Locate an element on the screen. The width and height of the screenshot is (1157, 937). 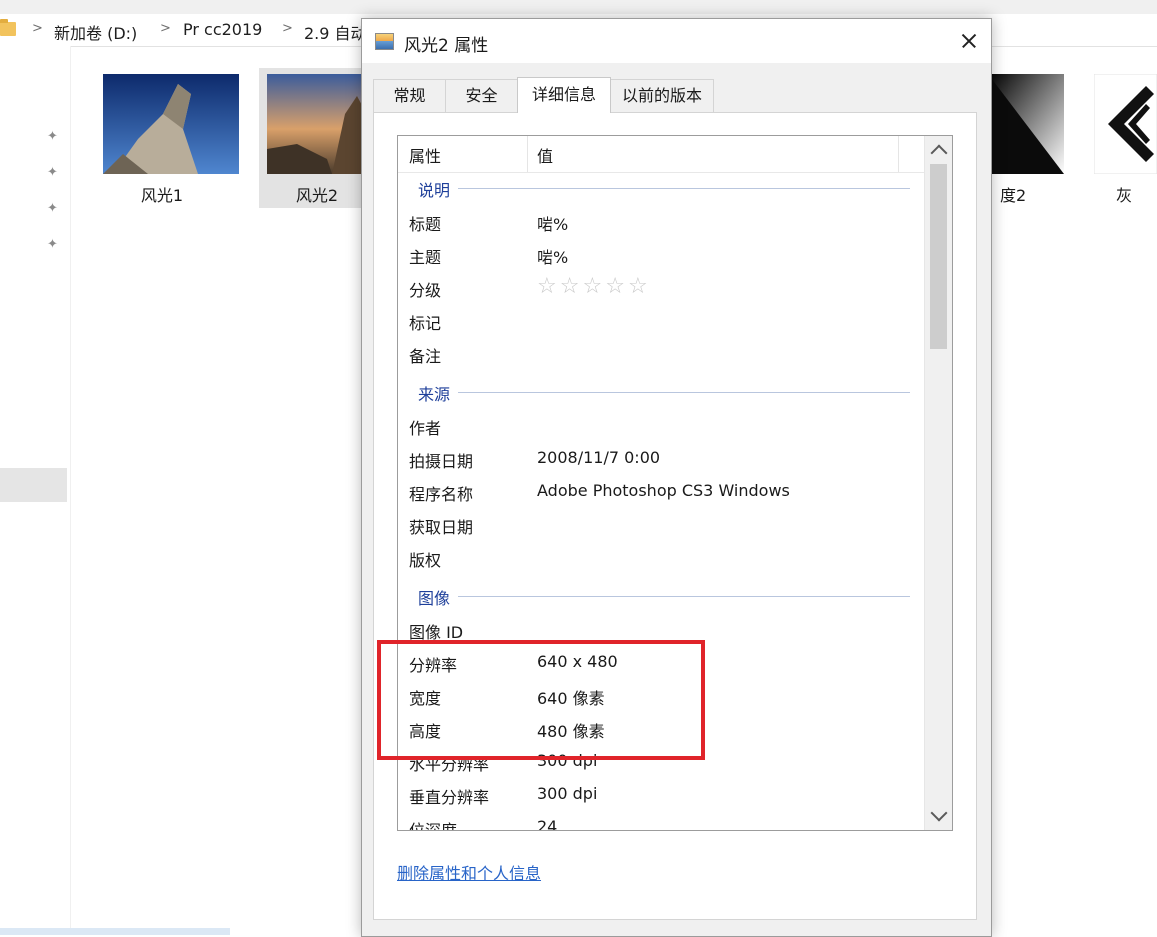
property-row-date-taken: 拍摄日期 2008/11/7 0:00 is located at coordinates (661, 459).